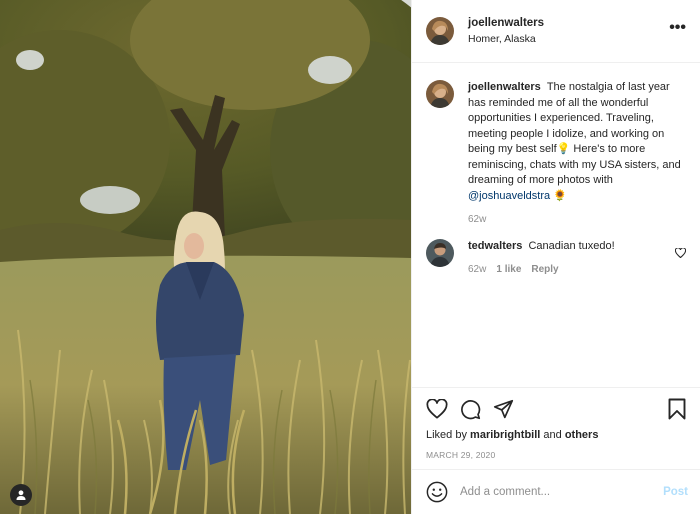  I want to click on add-comment-bar: Post, so click(556, 491).